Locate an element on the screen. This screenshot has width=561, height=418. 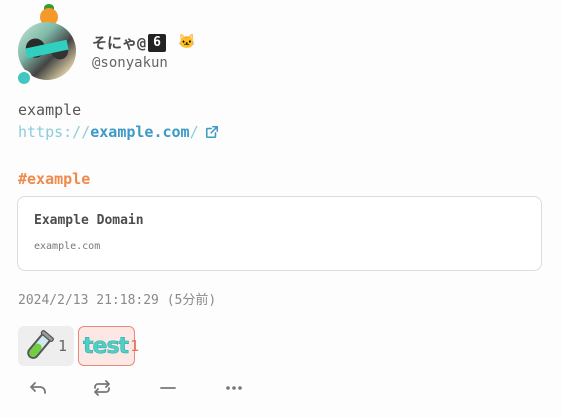
test-tube-icon is located at coordinates (40, 344).